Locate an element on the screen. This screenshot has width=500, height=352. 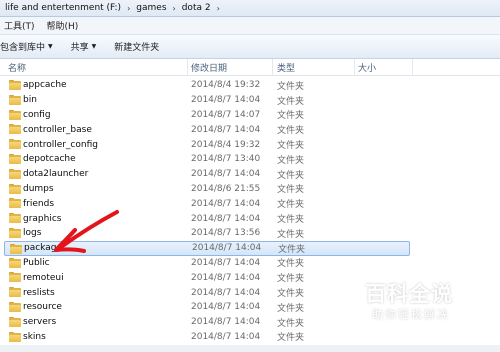
file-row: logs 2014/8/7 13:56 文件夹 is located at coordinates (250, 233).